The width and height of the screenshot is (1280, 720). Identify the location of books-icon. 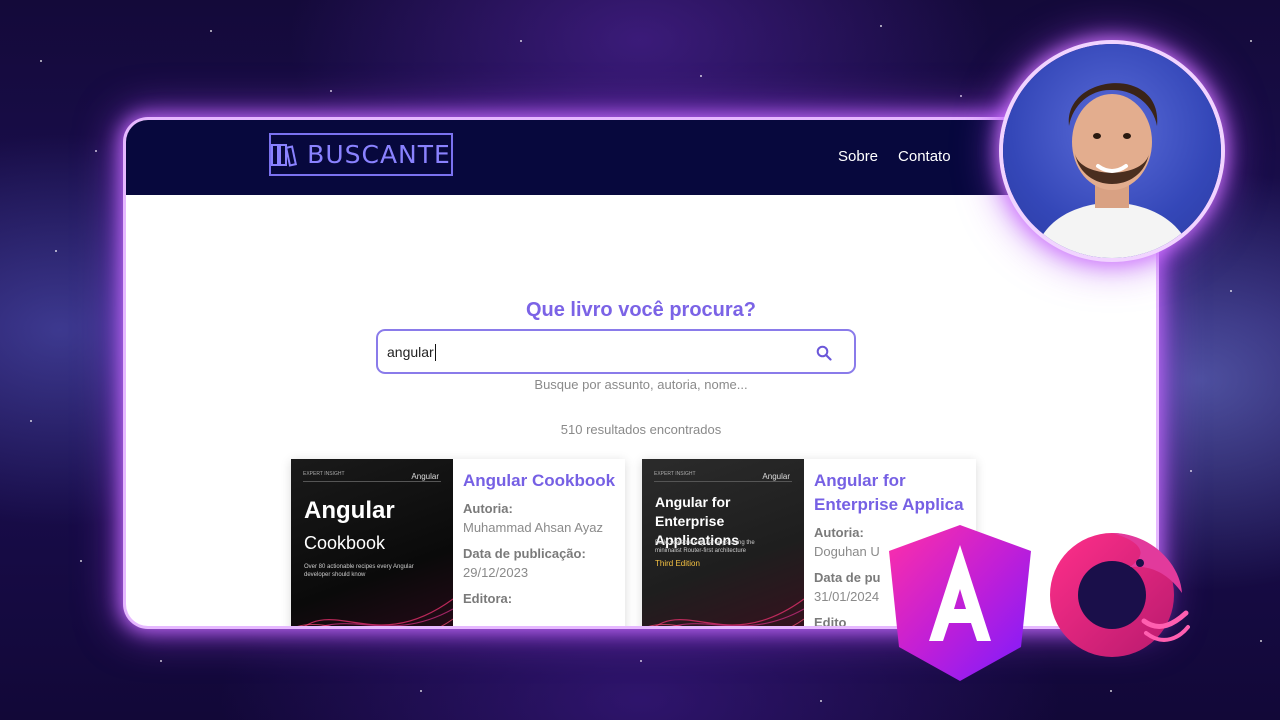
(284, 155).